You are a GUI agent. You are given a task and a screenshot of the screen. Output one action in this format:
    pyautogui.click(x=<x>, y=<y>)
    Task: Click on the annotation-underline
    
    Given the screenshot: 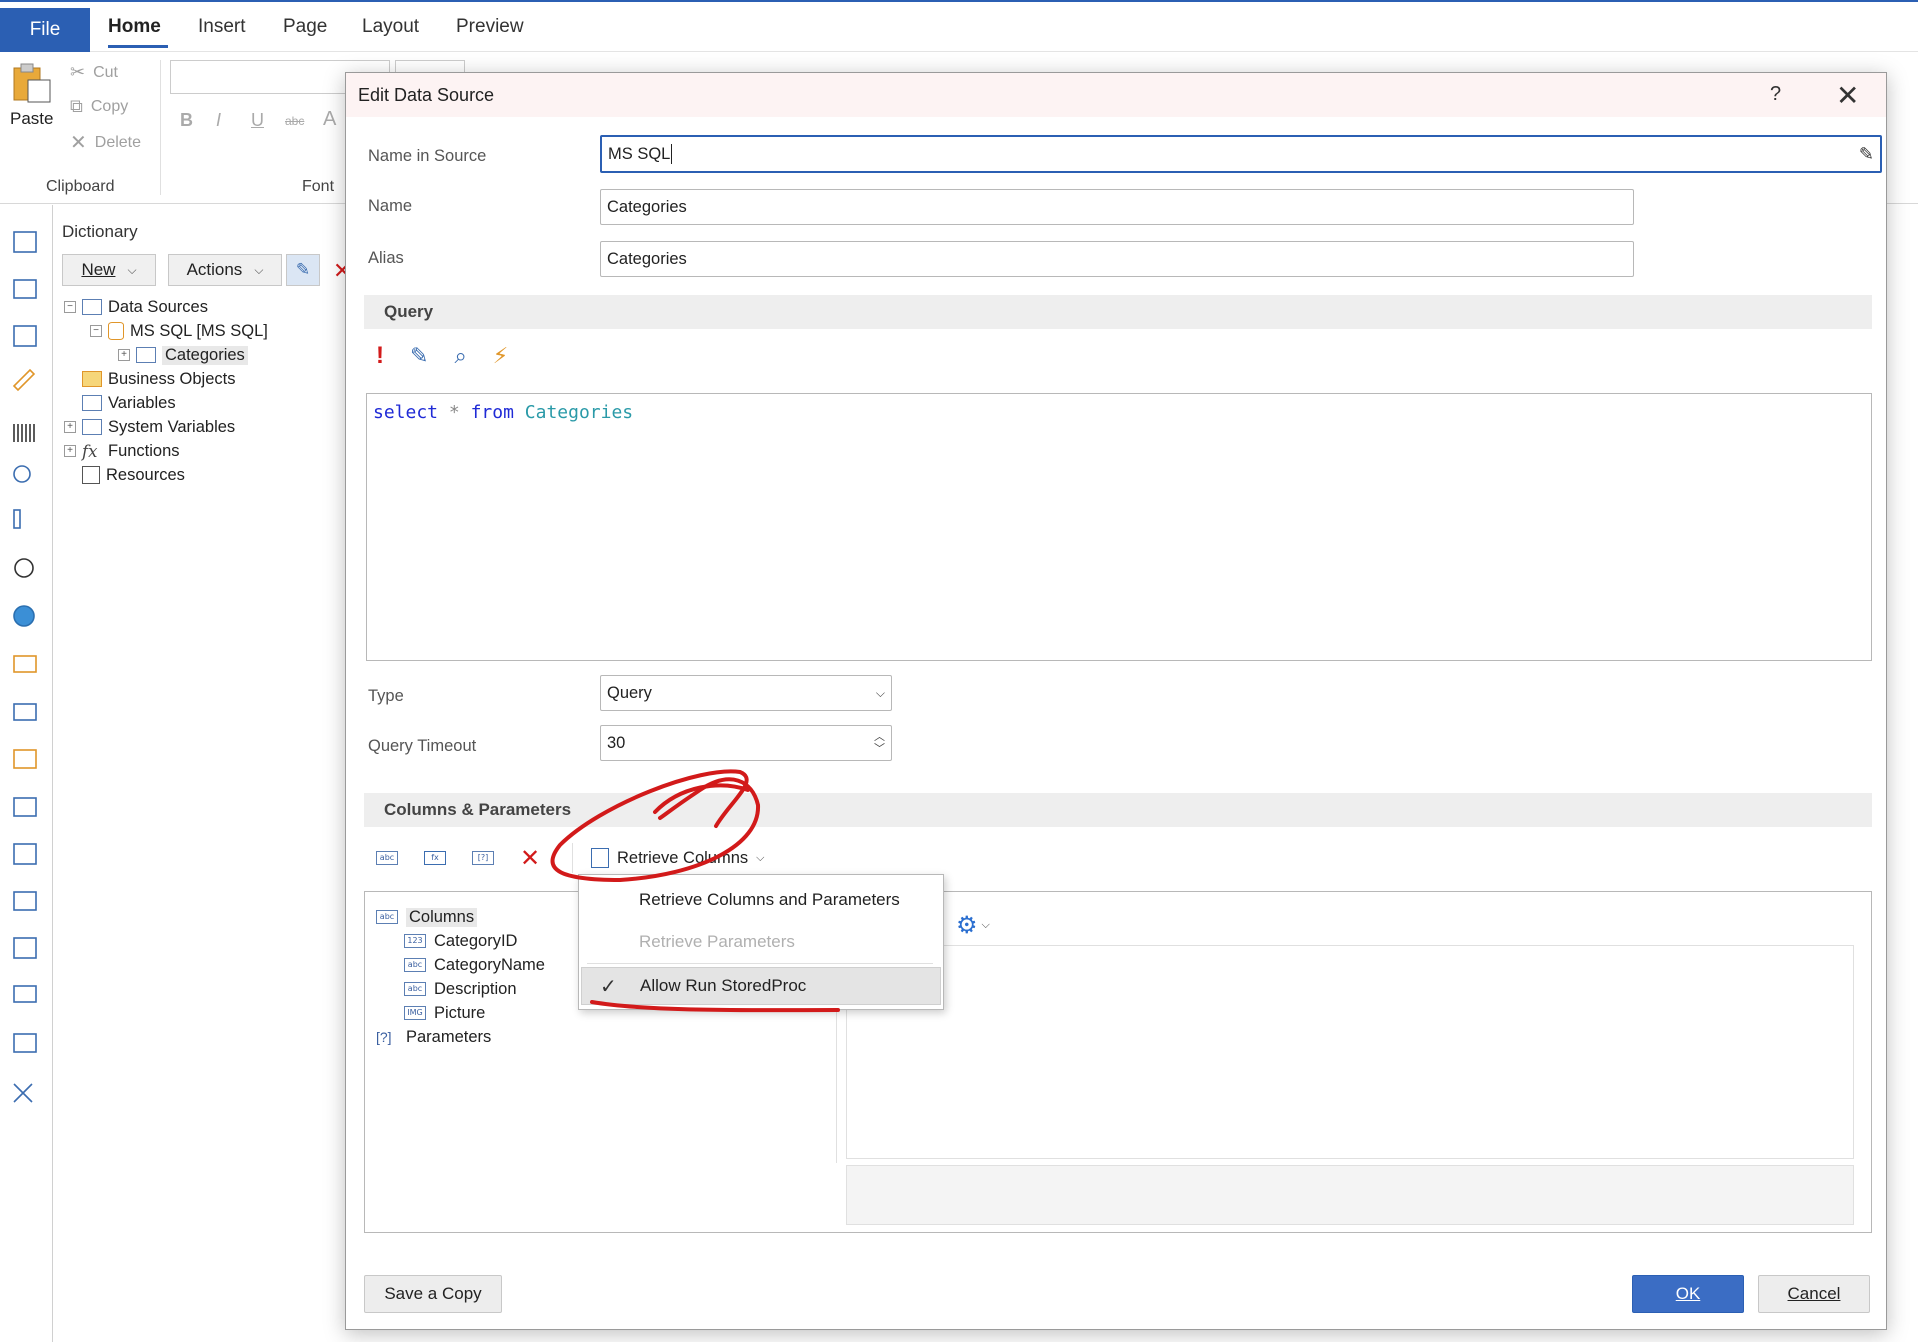 What is the action you would take?
    pyautogui.click(x=715, y=1006)
    